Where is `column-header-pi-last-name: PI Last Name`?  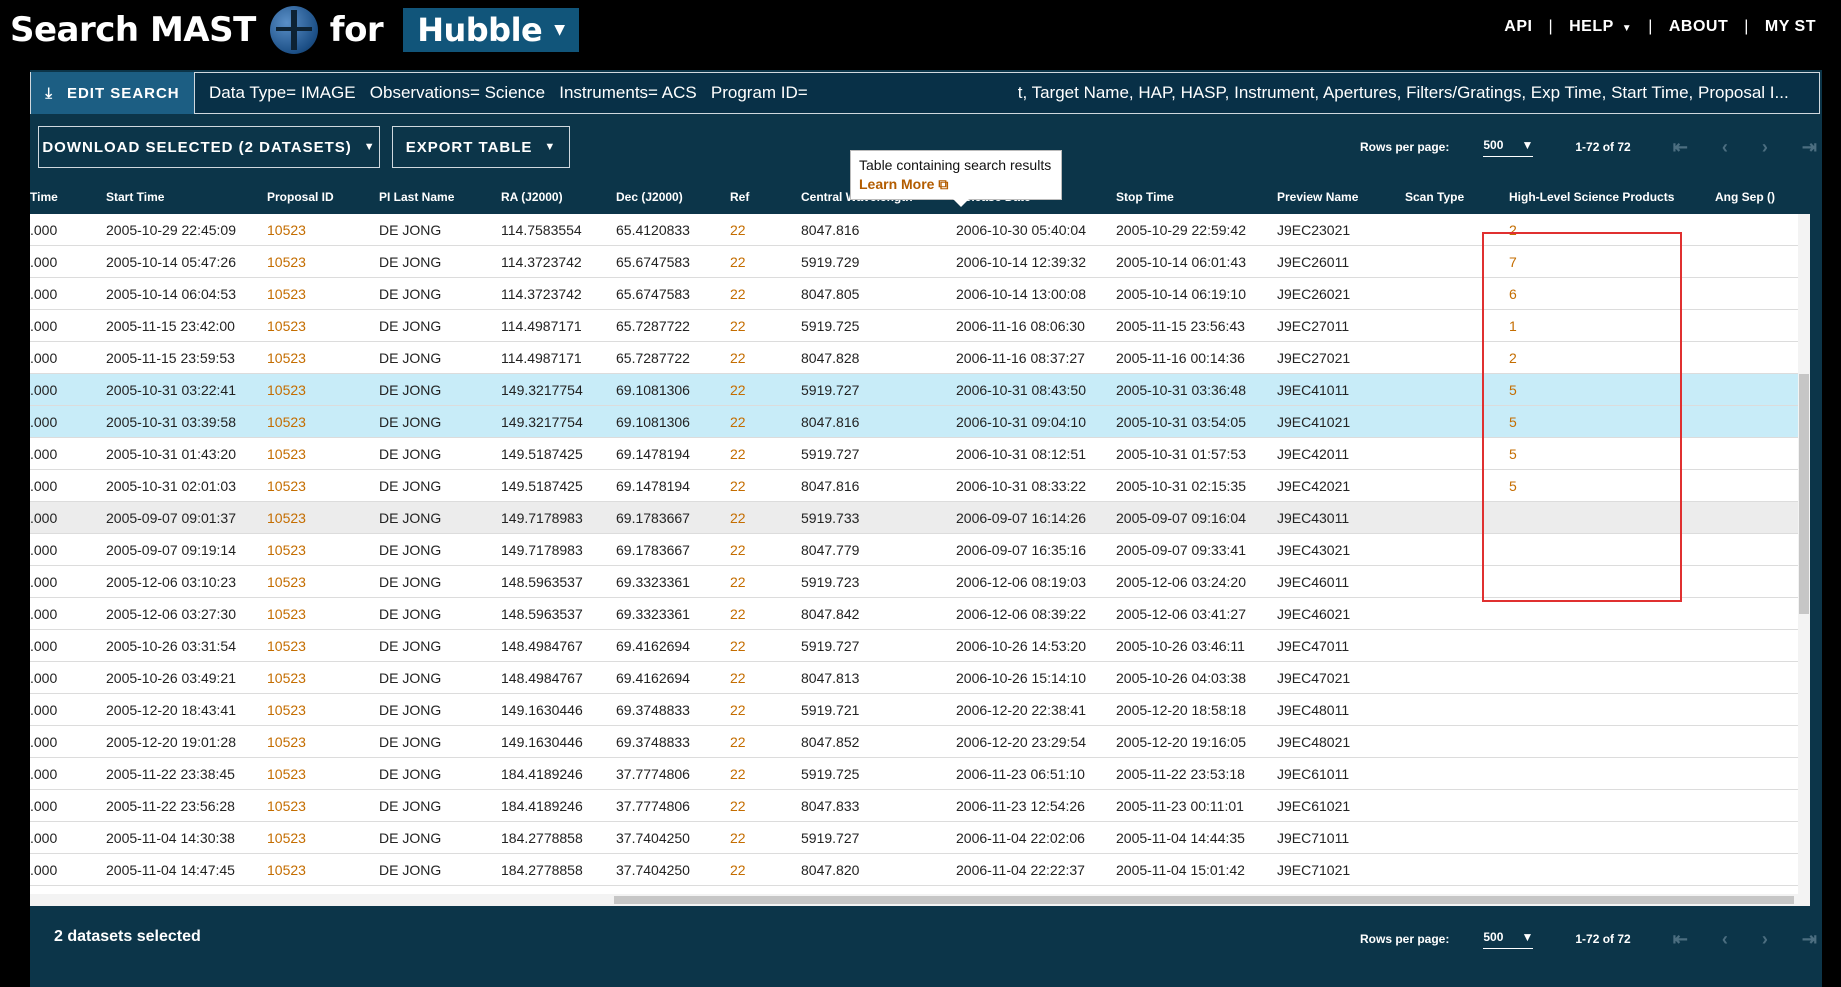 column-header-pi-last-name: PI Last Name is located at coordinates (416, 197).